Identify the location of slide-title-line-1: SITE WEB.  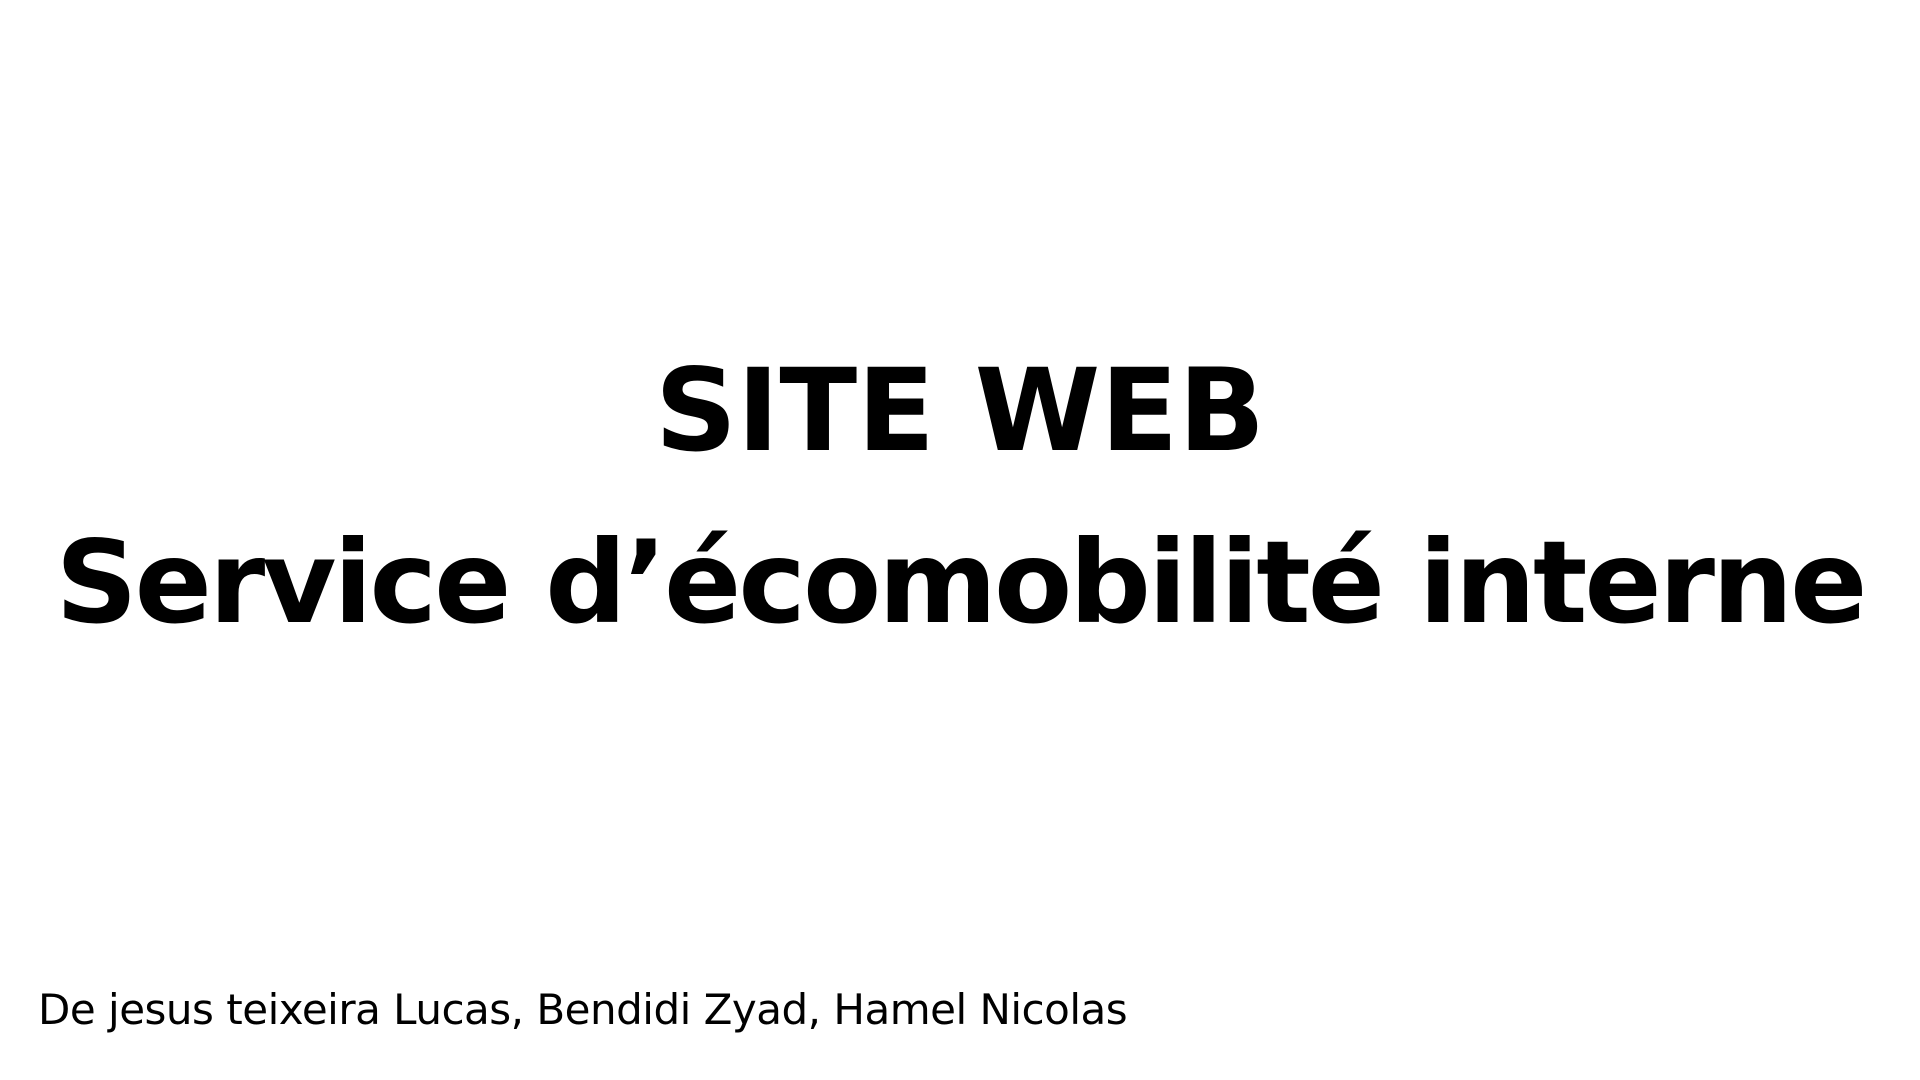
(960, 410).